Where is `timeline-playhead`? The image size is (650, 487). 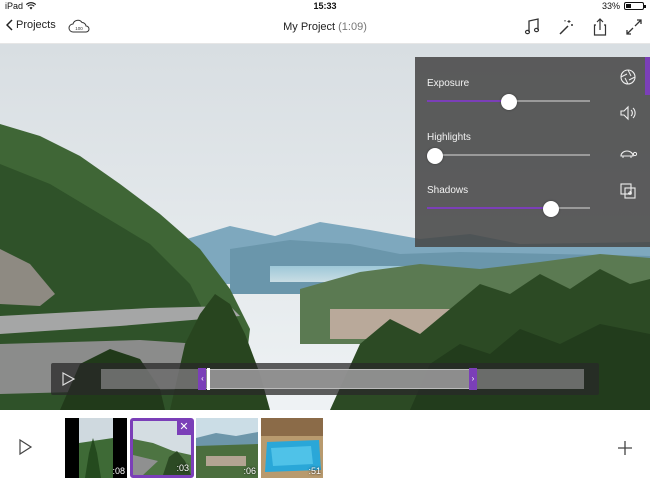 timeline-playhead is located at coordinates (209, 379).